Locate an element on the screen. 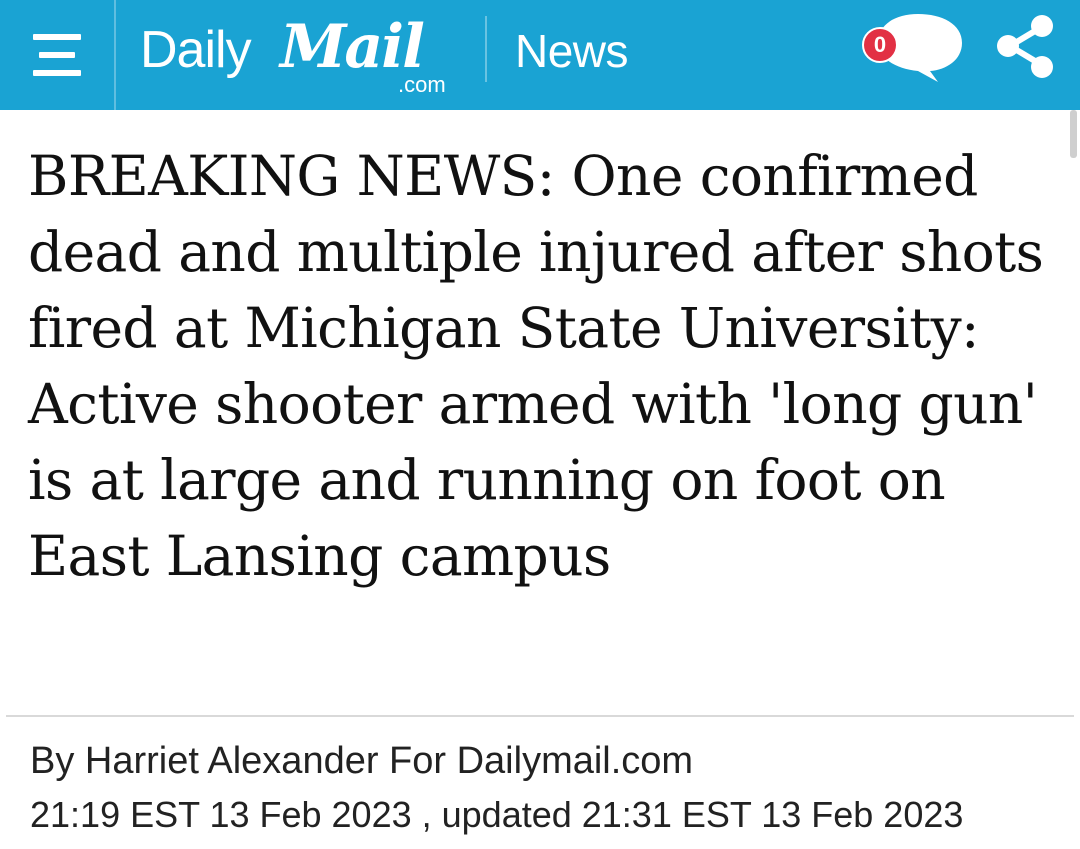  share-icon is located at coordinates (1025, 46).